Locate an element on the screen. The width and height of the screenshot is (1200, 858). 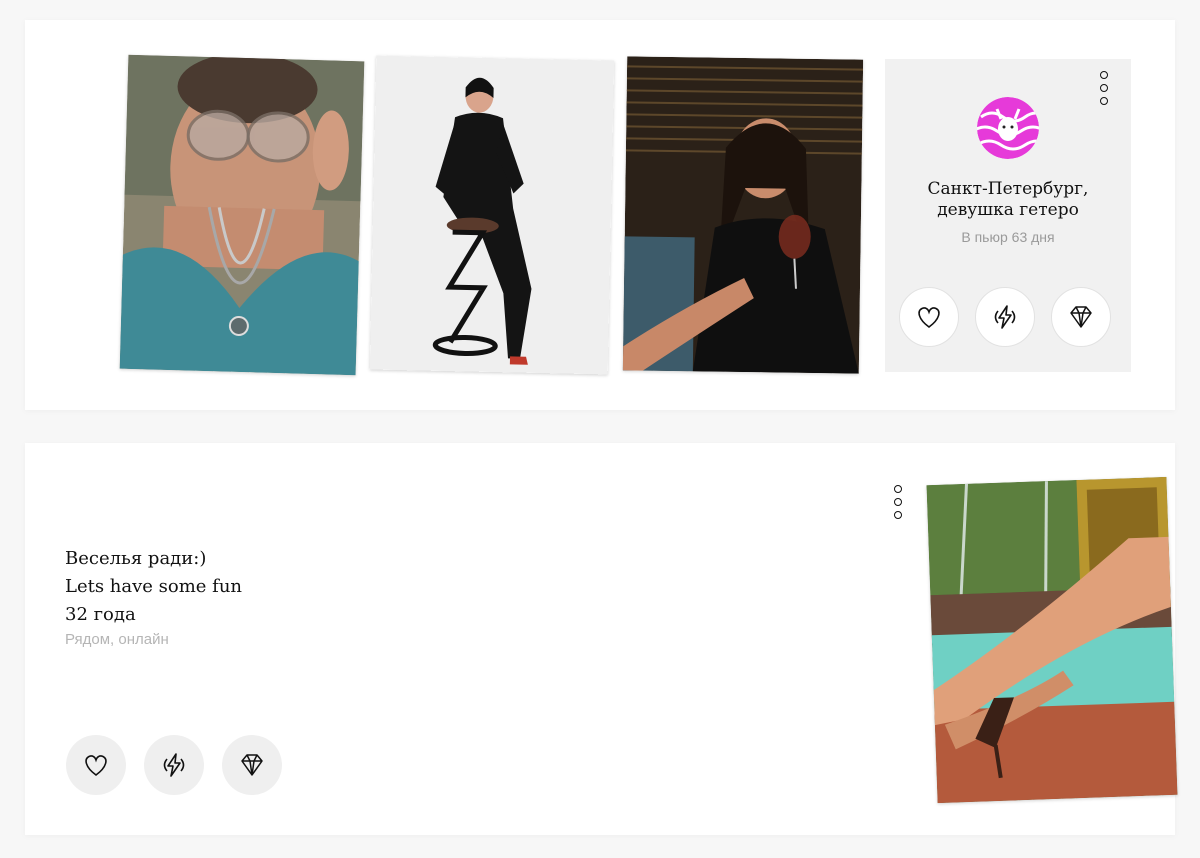
photo-woman-sunglasses is located at coordinates (242, 215).